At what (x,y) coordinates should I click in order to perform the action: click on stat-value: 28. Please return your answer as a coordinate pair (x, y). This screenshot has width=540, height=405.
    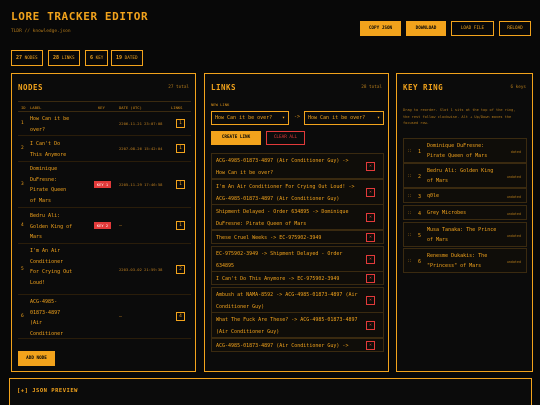
    Looking at the image, I should click on (56, 58).